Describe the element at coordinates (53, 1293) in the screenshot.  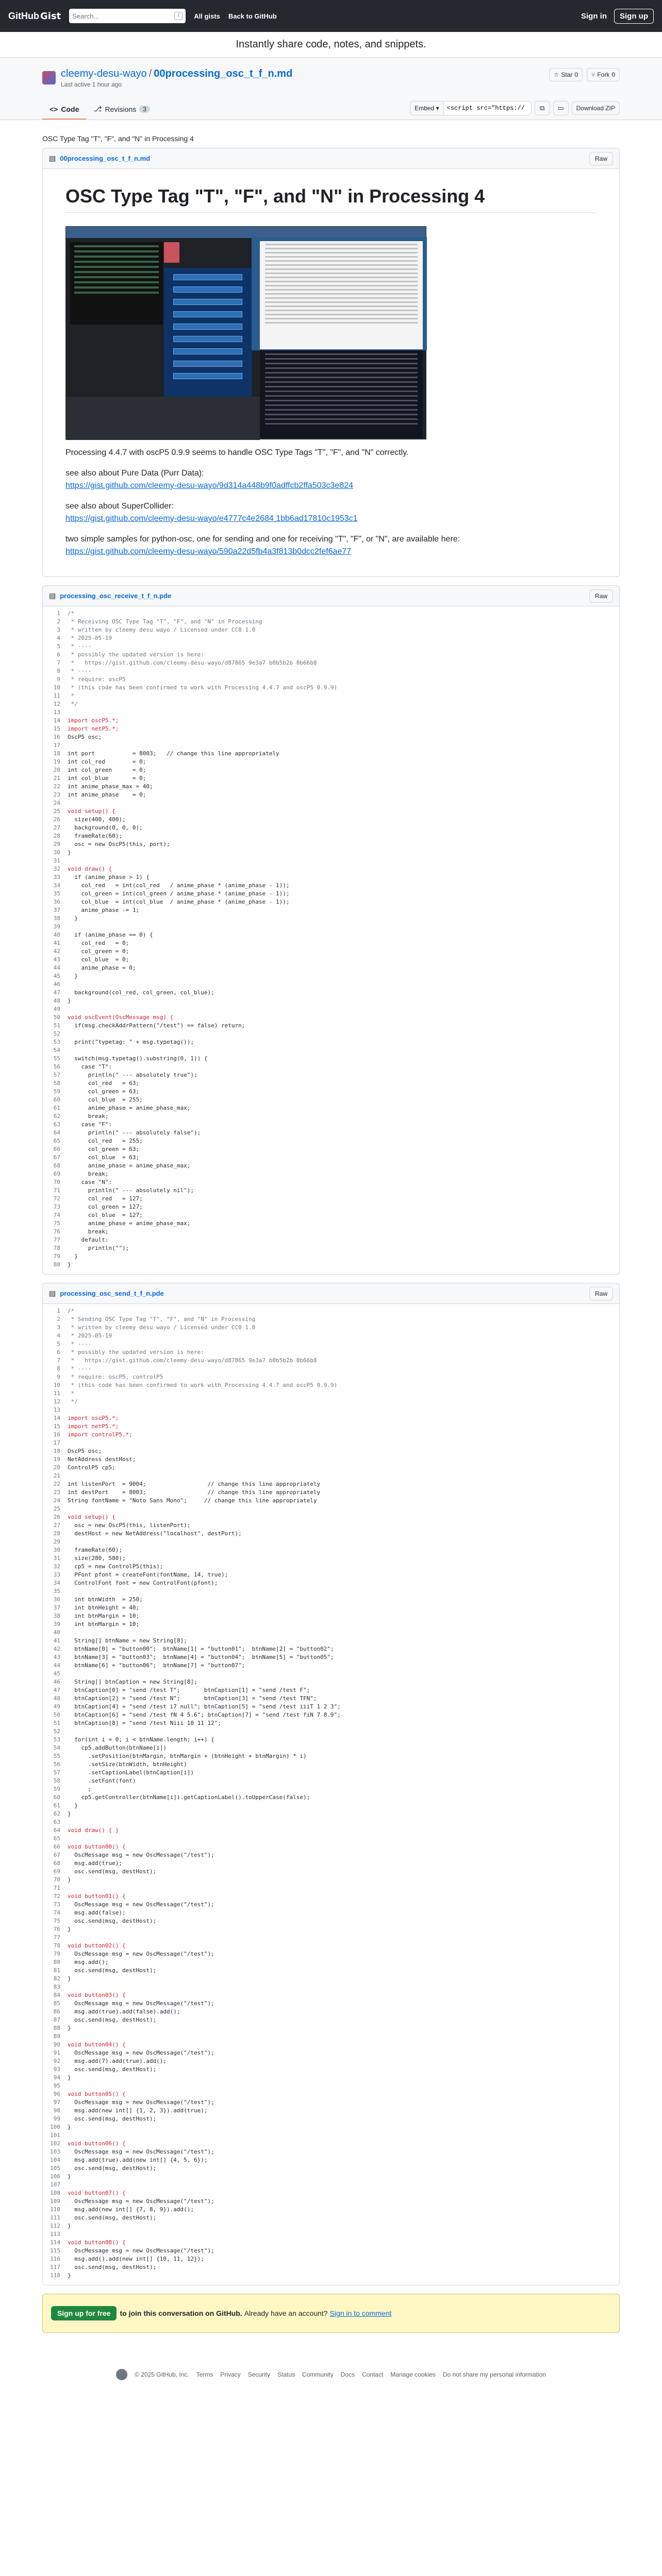
I see `code-file-icon: ▤` at that location.